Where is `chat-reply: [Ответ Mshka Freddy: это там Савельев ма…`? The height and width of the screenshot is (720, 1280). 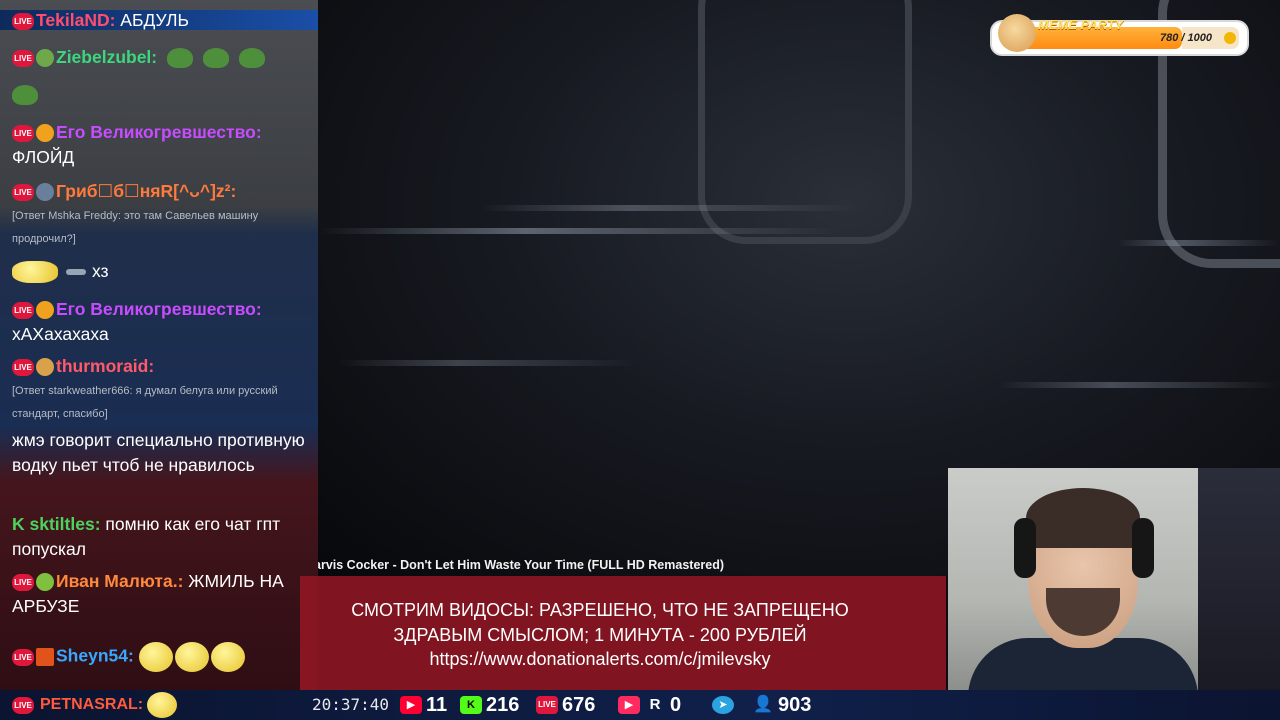
chat-reply: [Ответ Mshka Freddy: это там Савельев ма… is located at coordinates (135, 227).